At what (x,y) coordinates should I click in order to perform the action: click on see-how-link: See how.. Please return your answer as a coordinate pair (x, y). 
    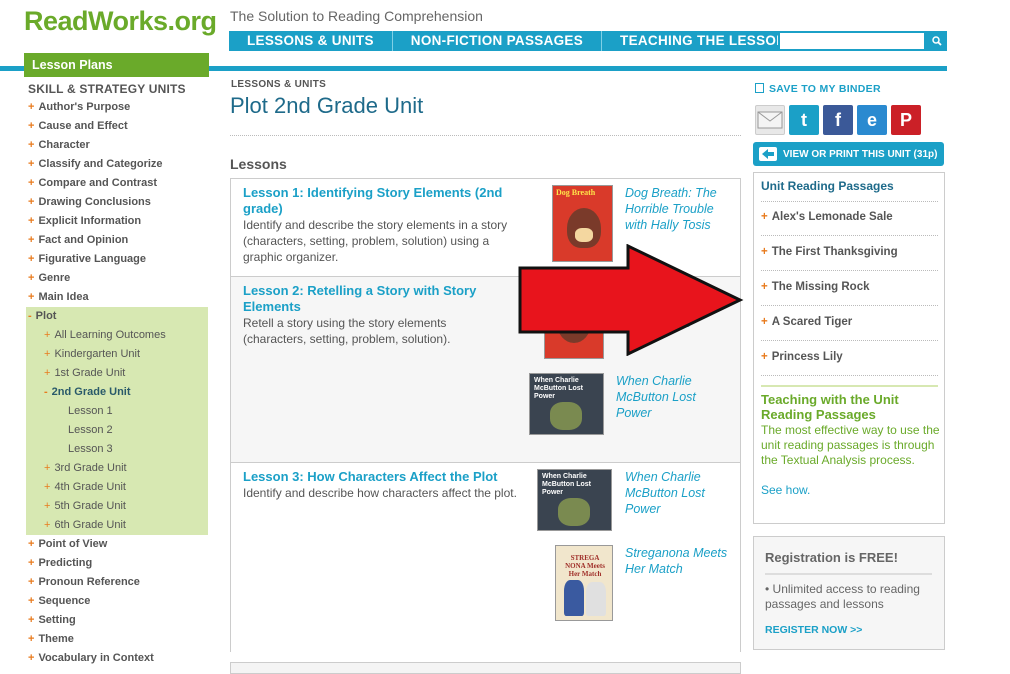
    Looking at the image, I should click on (785, 490).